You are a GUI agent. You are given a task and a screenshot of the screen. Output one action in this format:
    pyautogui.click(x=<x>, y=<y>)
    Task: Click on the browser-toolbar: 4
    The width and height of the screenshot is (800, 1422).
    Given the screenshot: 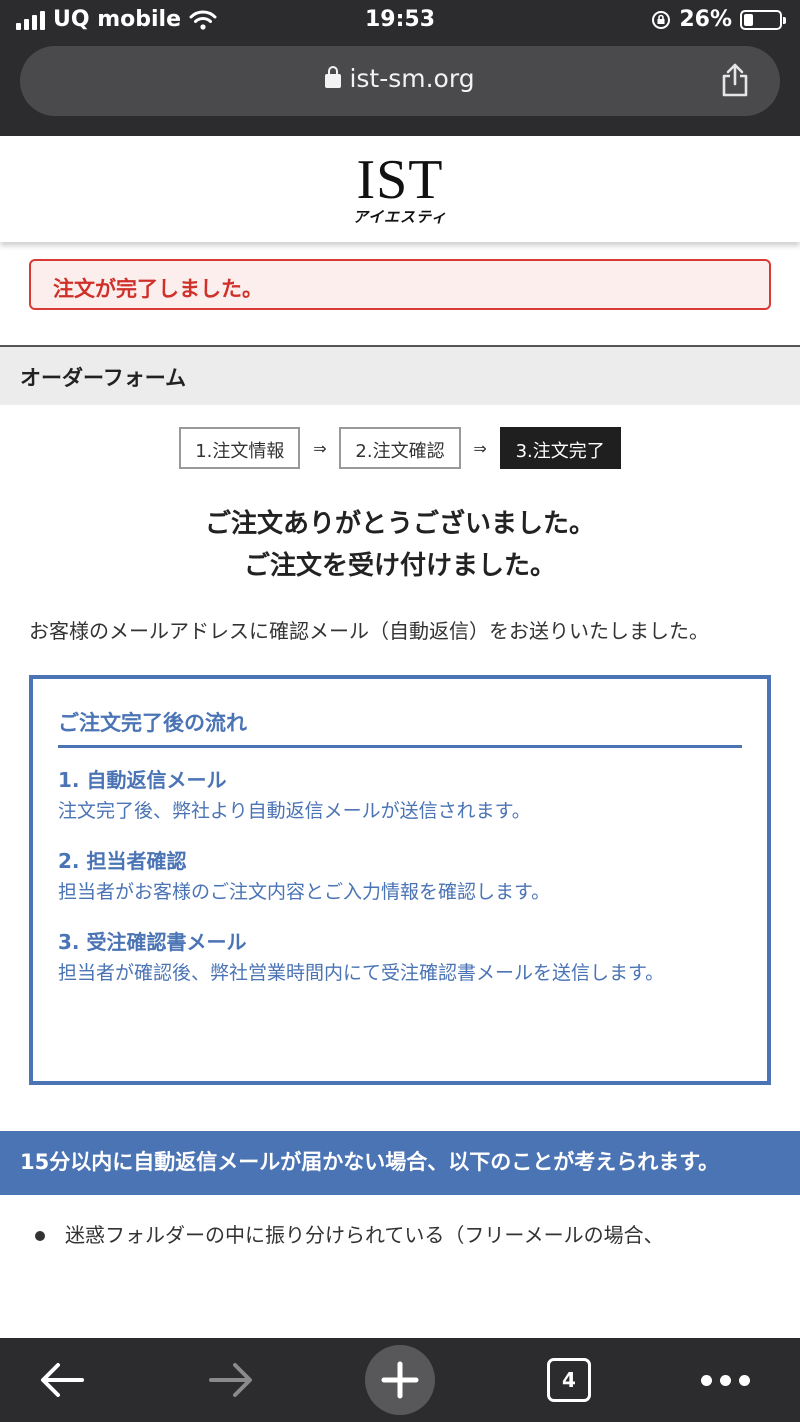 What is the action you would take?
    pyautogui.click(x=400, y=1380)
    